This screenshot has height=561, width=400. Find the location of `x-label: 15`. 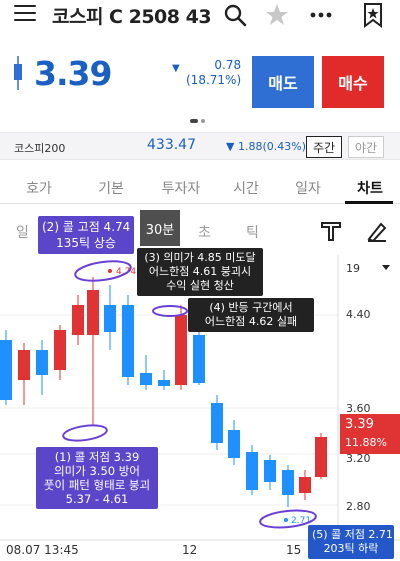

x-label: 15 is located at coordinates (294, 550).